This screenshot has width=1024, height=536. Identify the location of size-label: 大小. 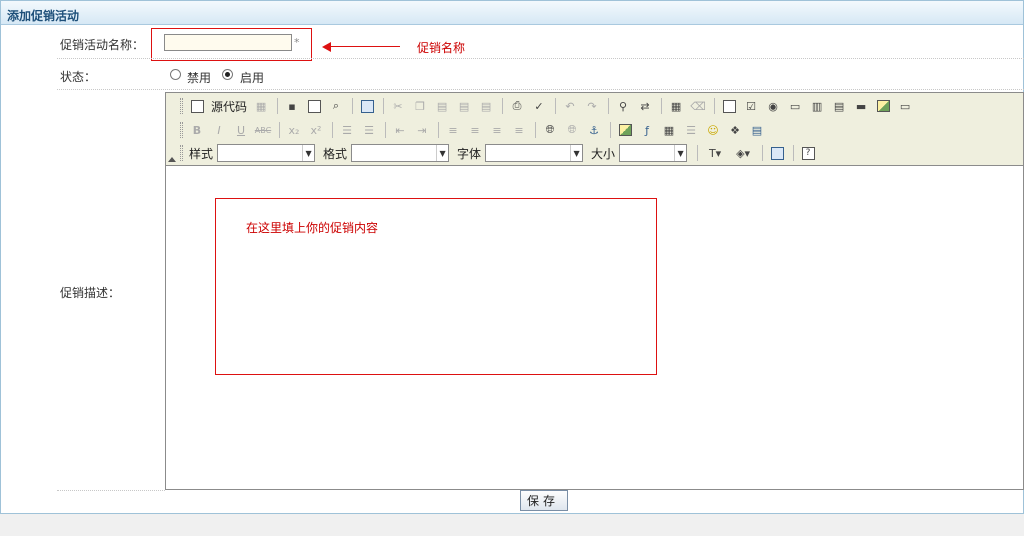
(603, 153).